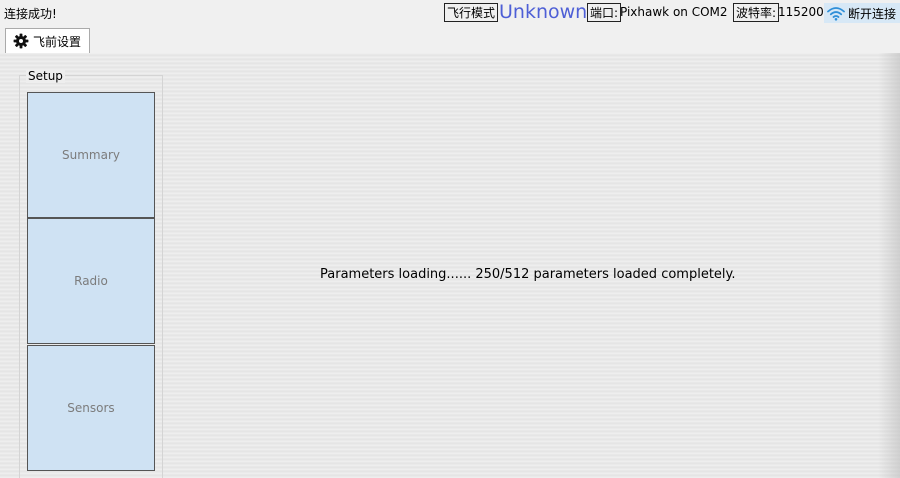 The image size is (900, 478). What do you see at coordinates (450, 40) in the screenshot?
I see `tab-strip: 飞前设置` at bounding box center [450, 40].